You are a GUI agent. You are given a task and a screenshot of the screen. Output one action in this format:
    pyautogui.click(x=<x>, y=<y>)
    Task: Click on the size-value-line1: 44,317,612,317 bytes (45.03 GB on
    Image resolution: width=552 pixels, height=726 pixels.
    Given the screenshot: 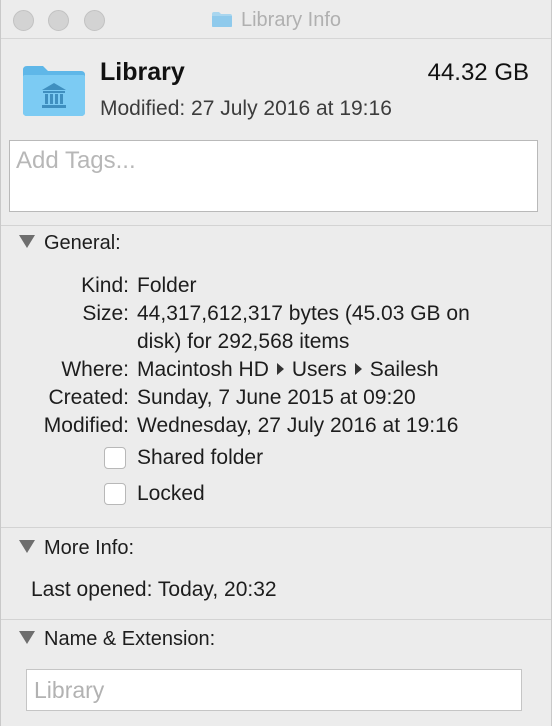 What is the action you would take?
    pyautogui.click(x=303, y=313)
    